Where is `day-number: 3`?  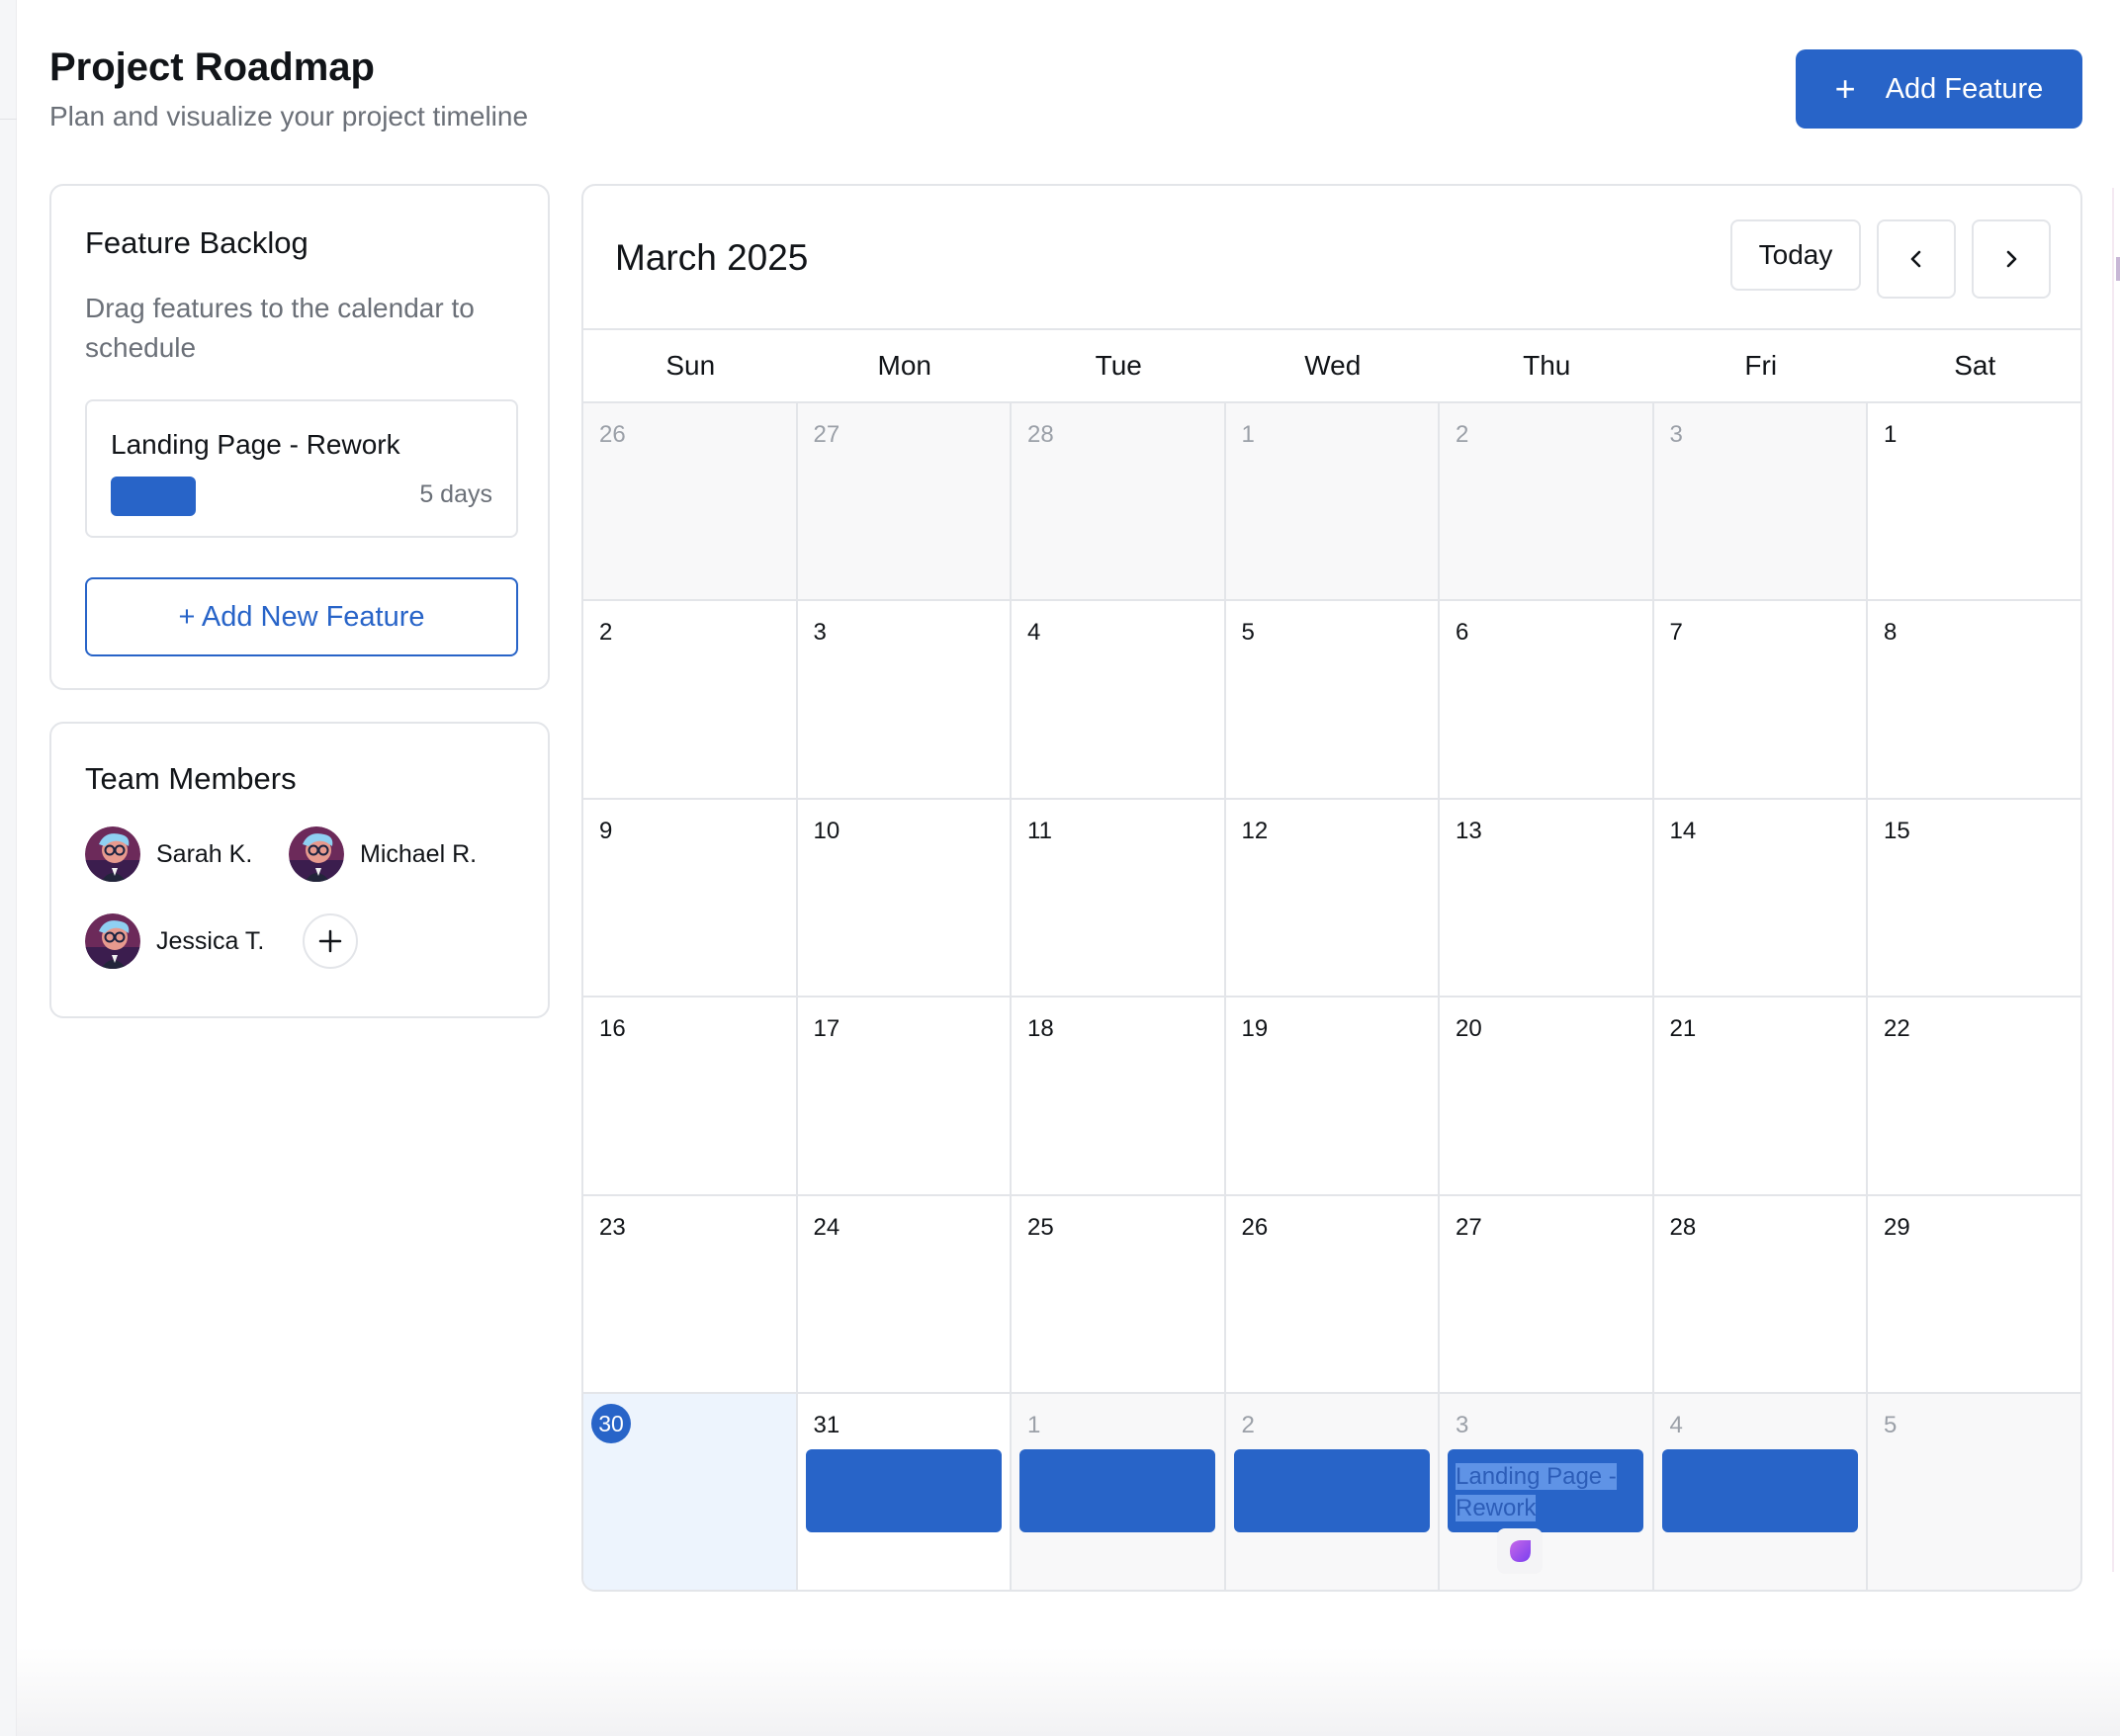
day-number: 3 is located at coordinates (1676, 434).